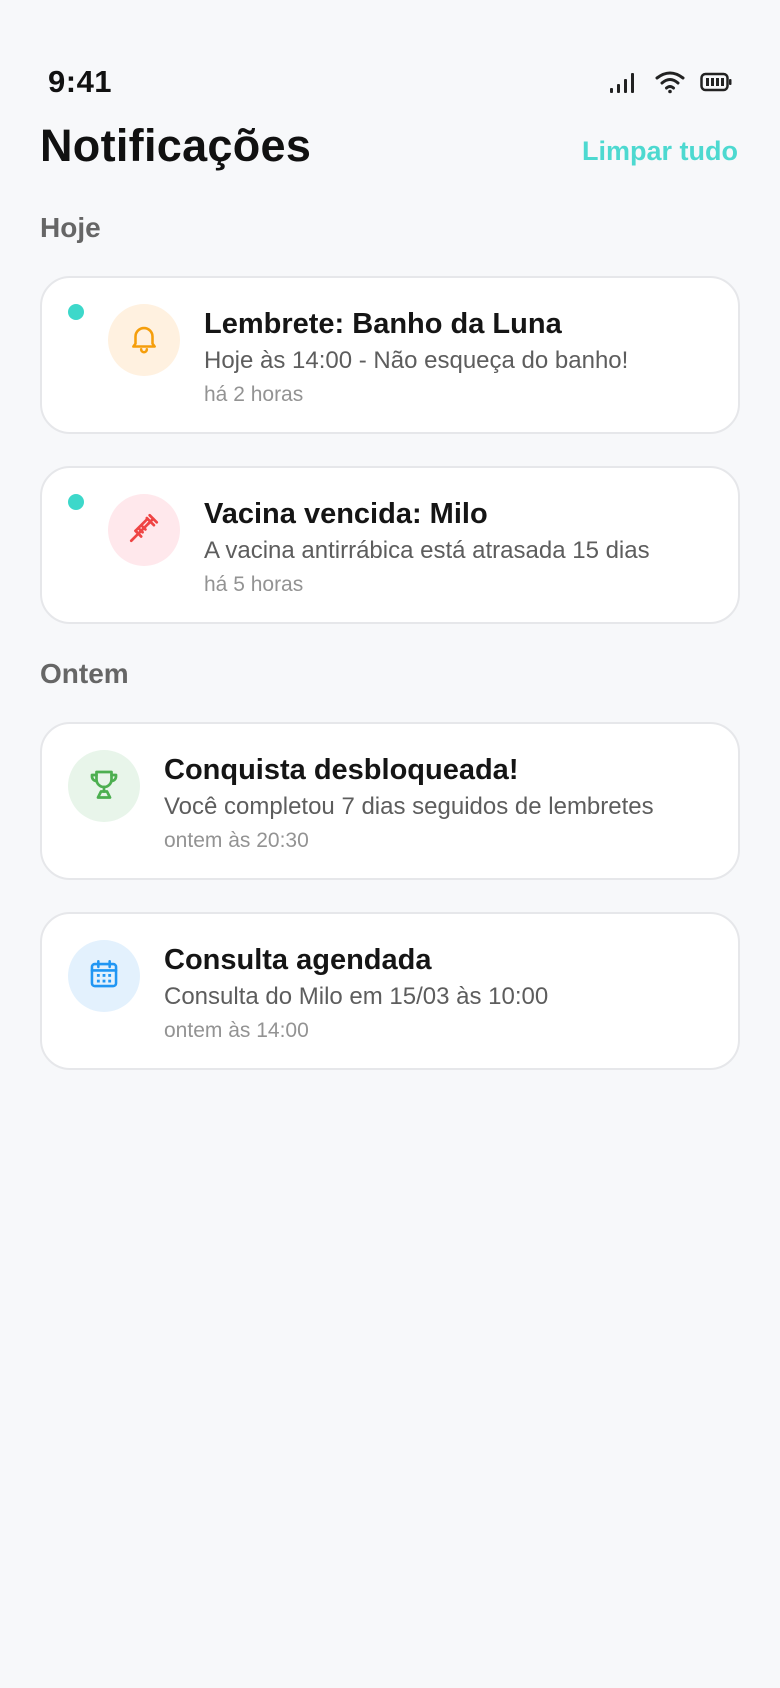  I want to click on status-bar: 9:41, so click(390, 60).